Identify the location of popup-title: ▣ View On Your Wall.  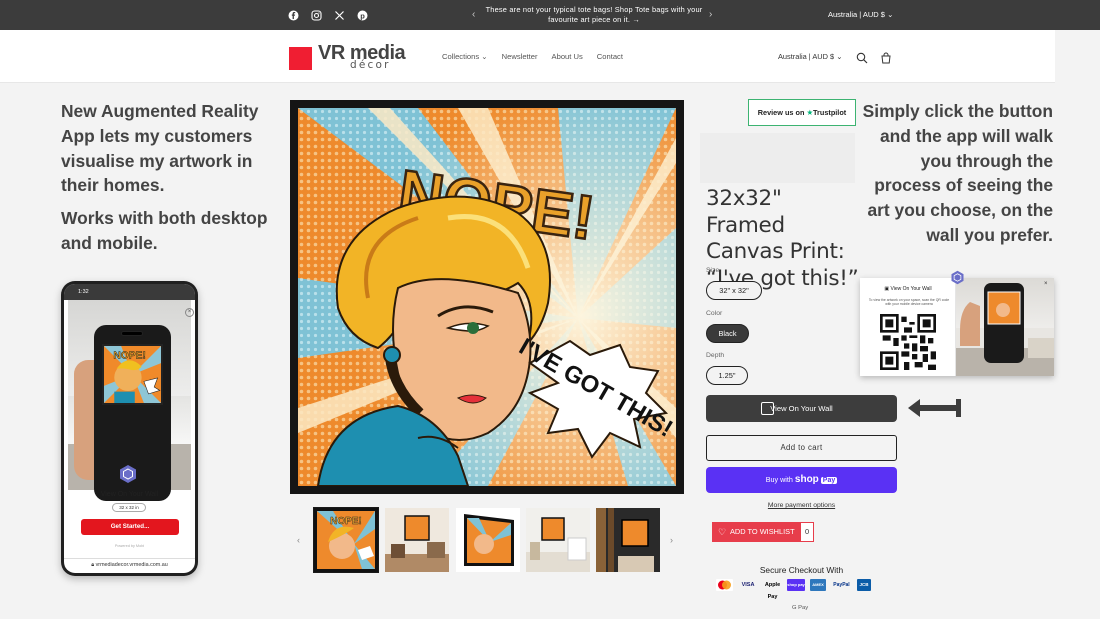
(908, 289).